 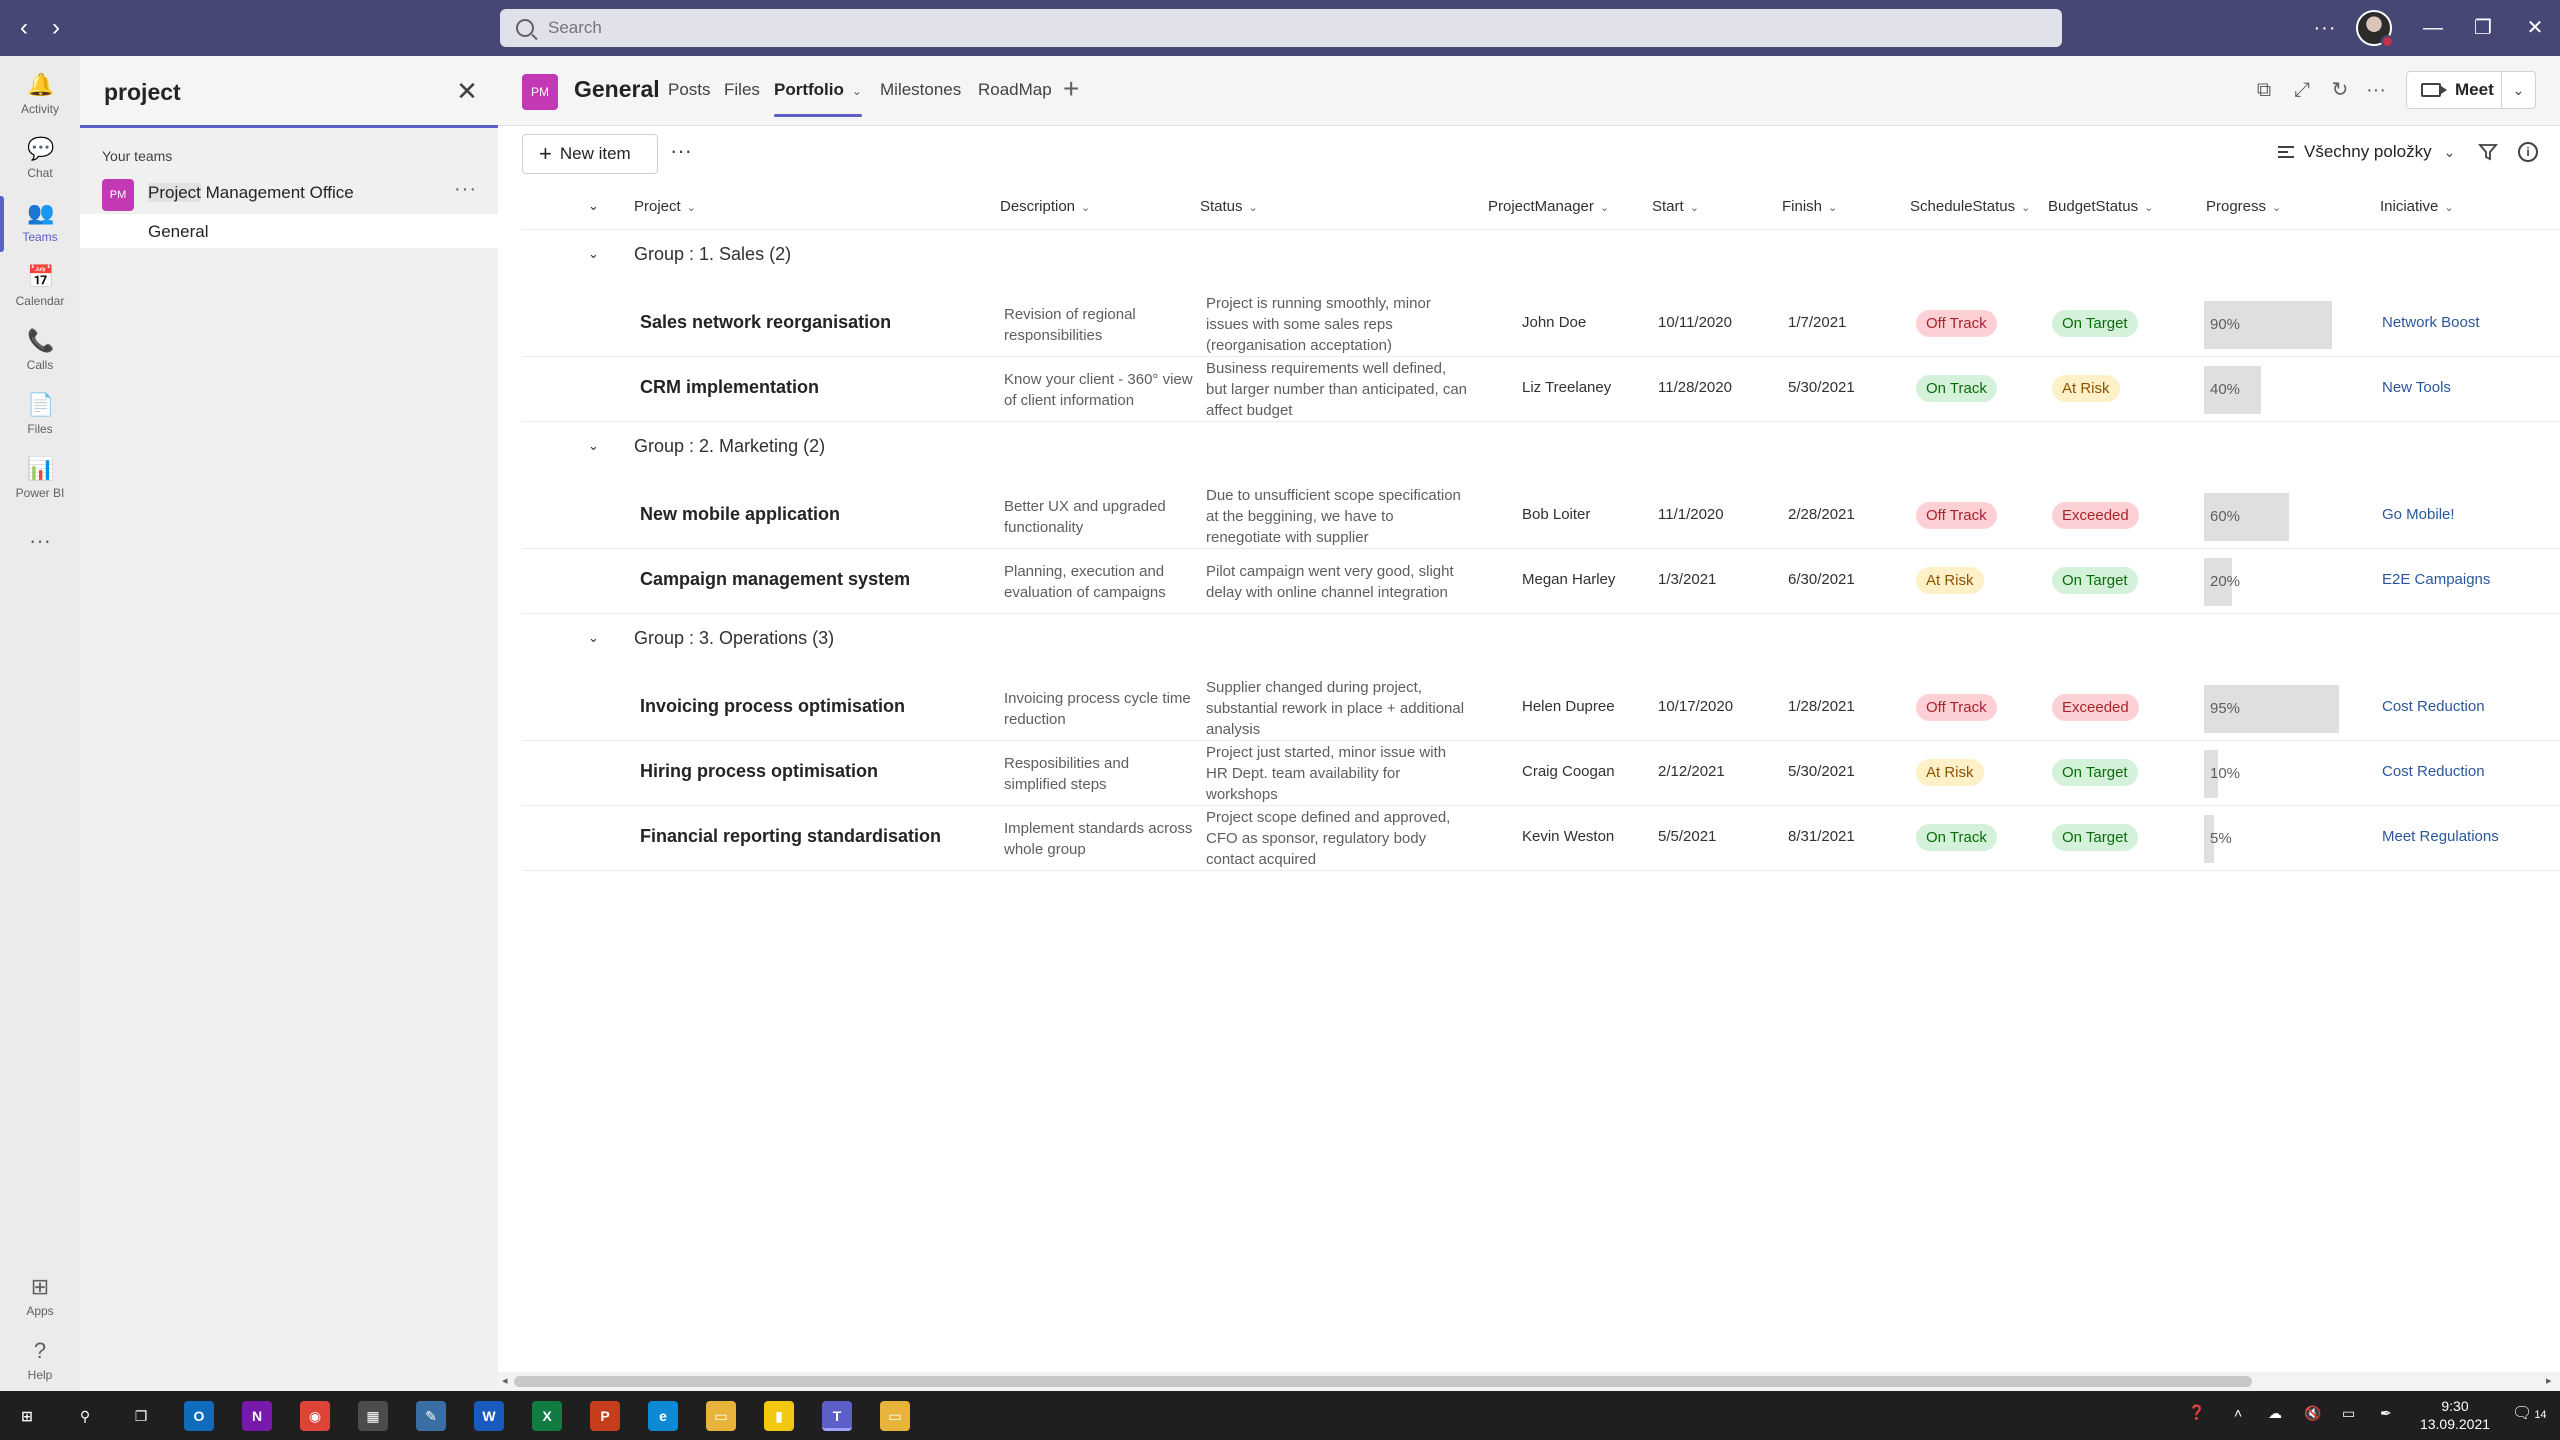 I want to click on project-name: Hiring process optimisation, so click(x=759, y=771).